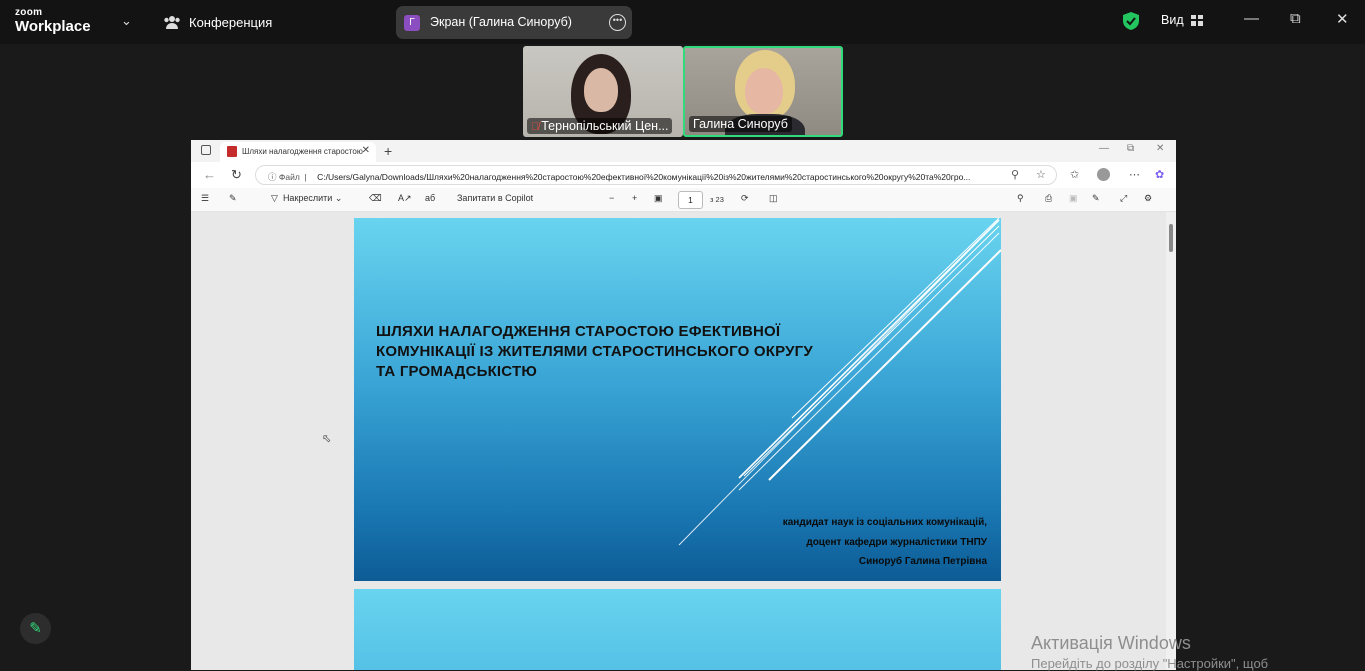  Describe the element at coordinates (126, 21) in the screenshot. I see `chevron-down-icon: ⌄` at that location.